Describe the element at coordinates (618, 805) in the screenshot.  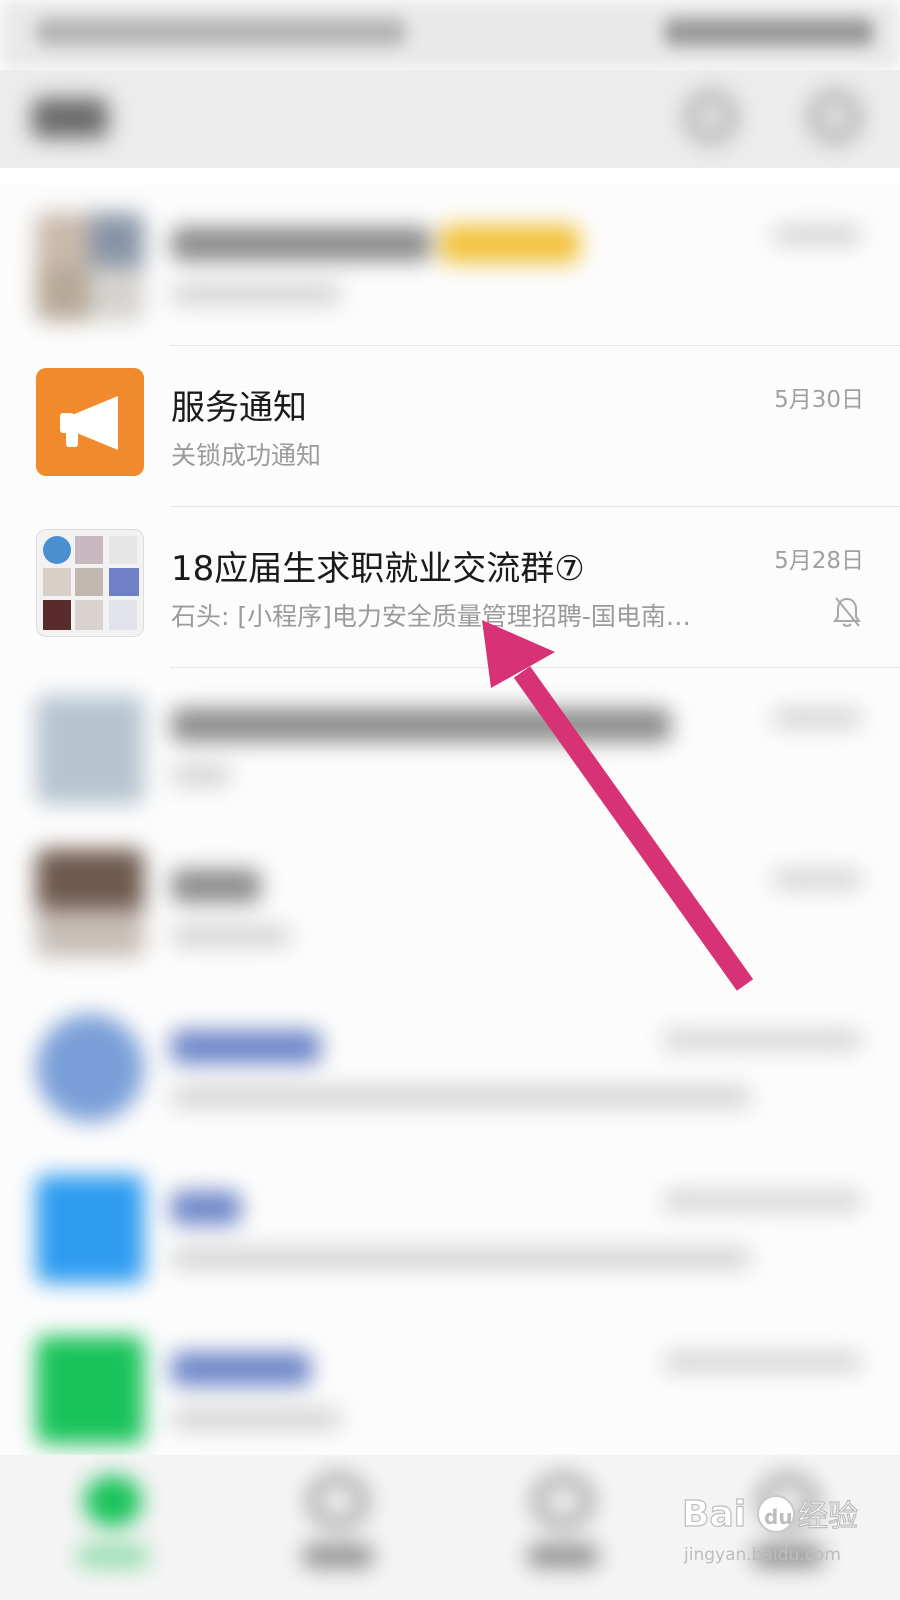
I see `annotation-arrow` at that location.